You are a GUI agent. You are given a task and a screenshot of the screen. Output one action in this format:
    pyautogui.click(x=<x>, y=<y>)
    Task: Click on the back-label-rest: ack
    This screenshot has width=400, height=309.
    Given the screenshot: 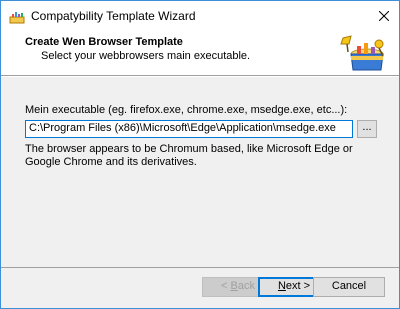 What is the action you would take?
    pyautogui.click(x=246, y=286)
    